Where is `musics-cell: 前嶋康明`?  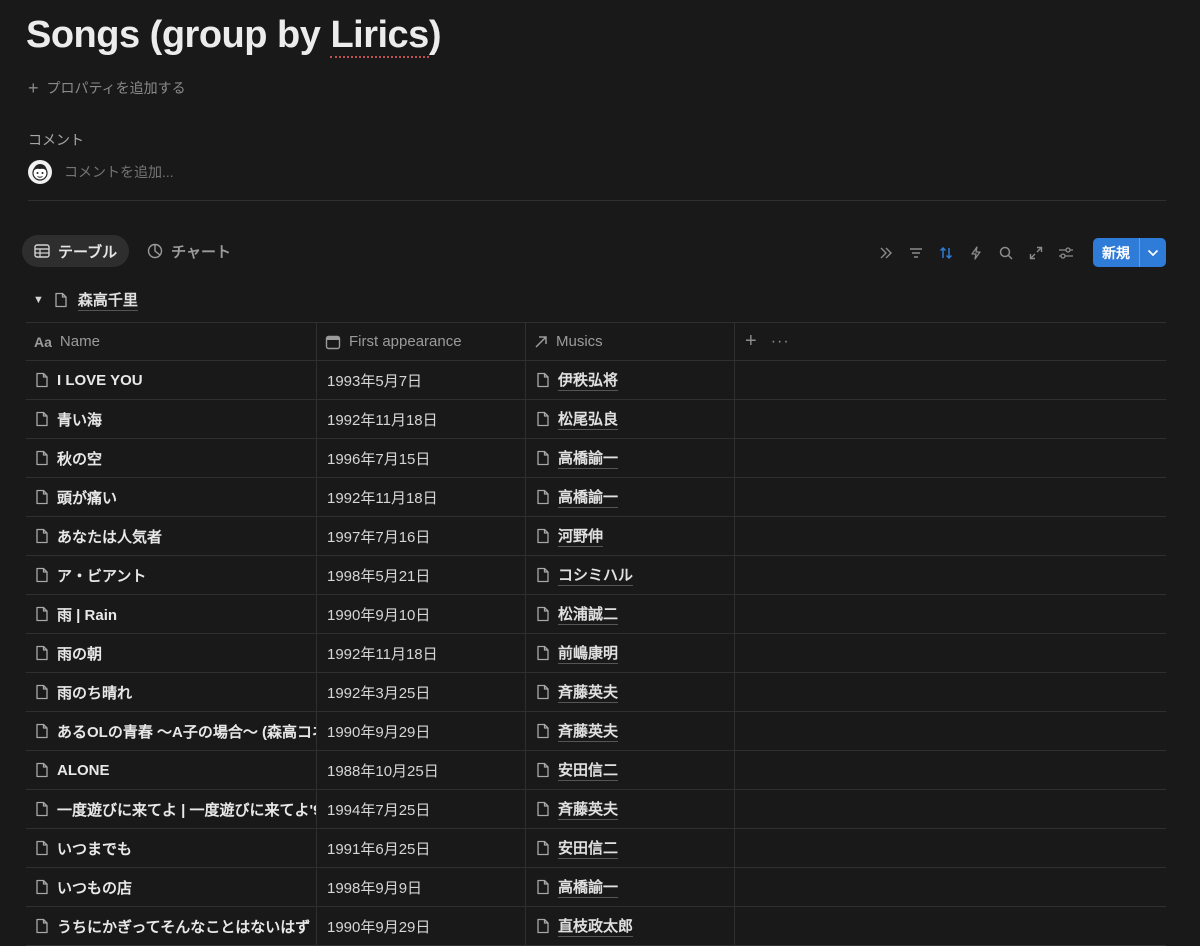 musics-cell: 前嶋康明 is located at coordinates (630, 653).